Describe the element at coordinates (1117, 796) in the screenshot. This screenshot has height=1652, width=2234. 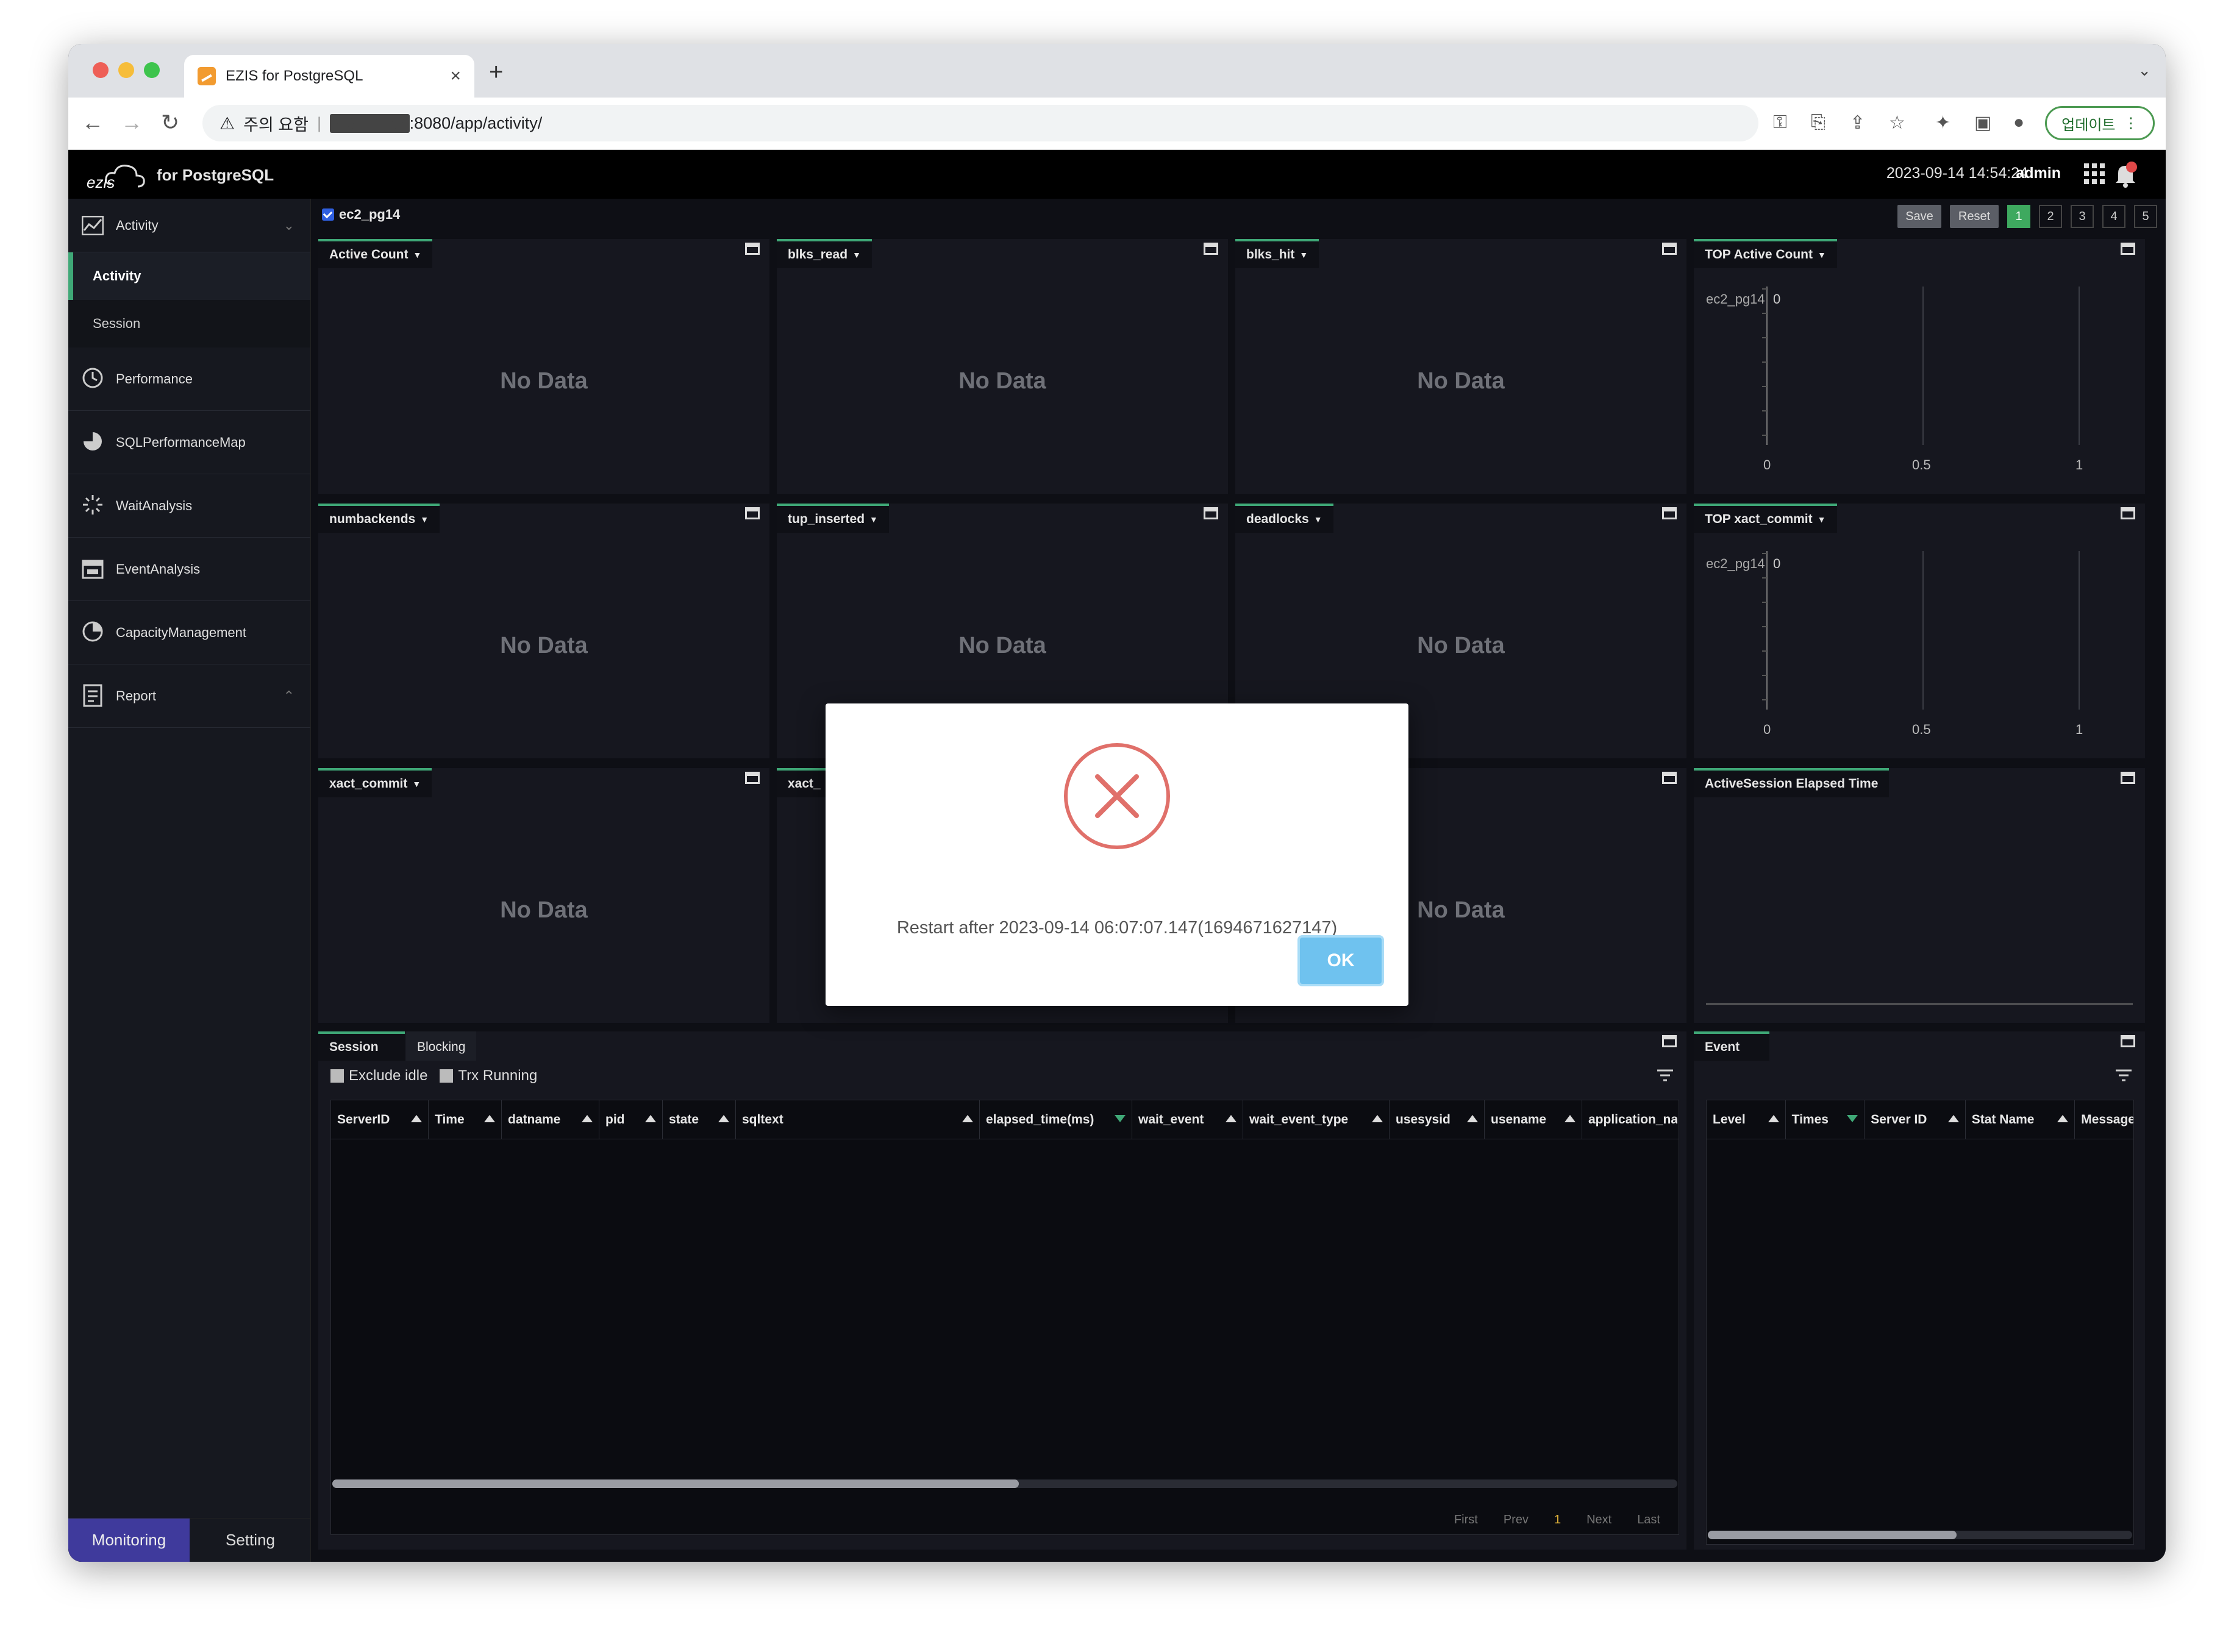
I see `error-x-icon` at that location.